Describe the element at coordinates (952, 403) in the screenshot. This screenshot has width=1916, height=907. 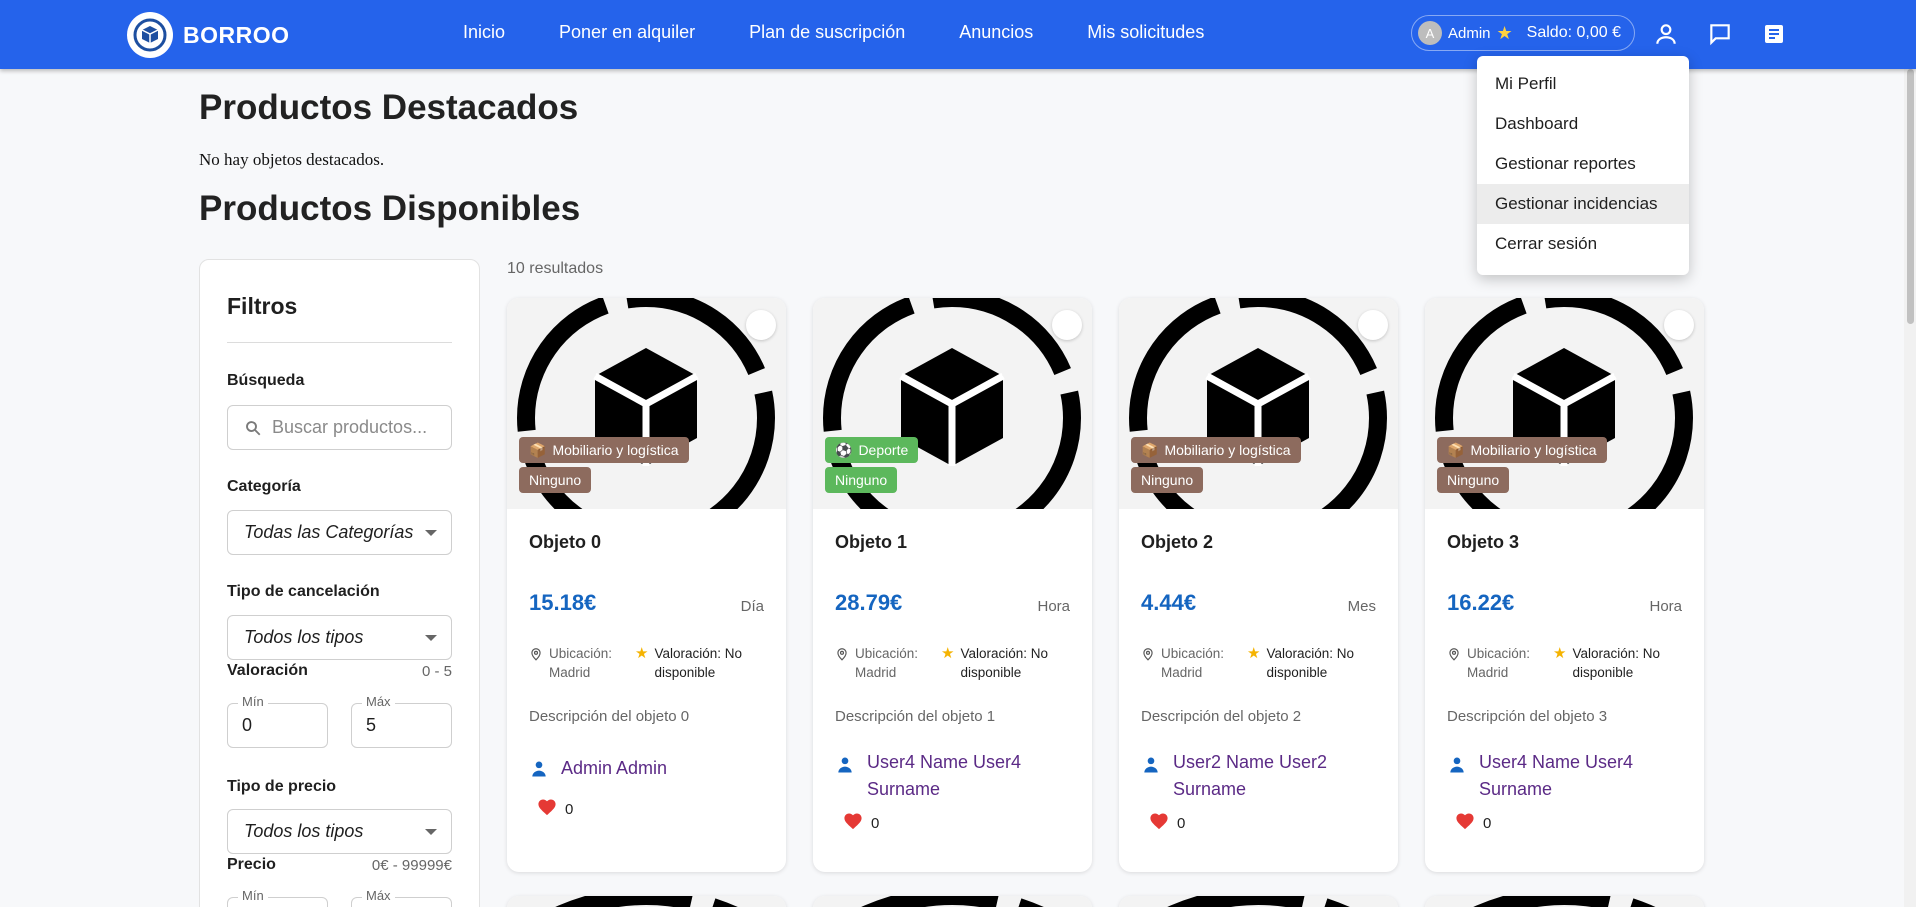
I see `product-image: ⚽ Deporte Ninguno` at that location.